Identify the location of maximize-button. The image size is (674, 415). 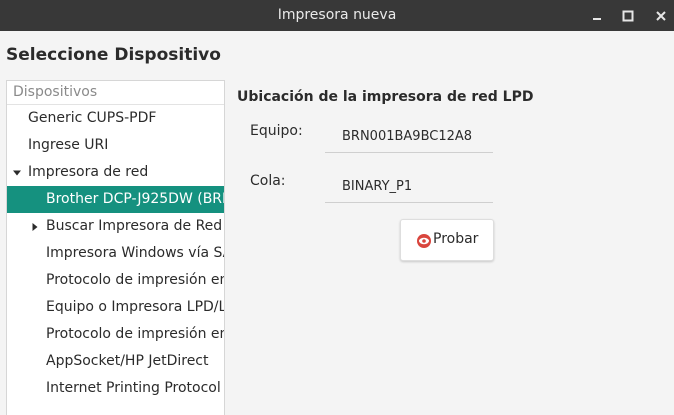
(628, 16).